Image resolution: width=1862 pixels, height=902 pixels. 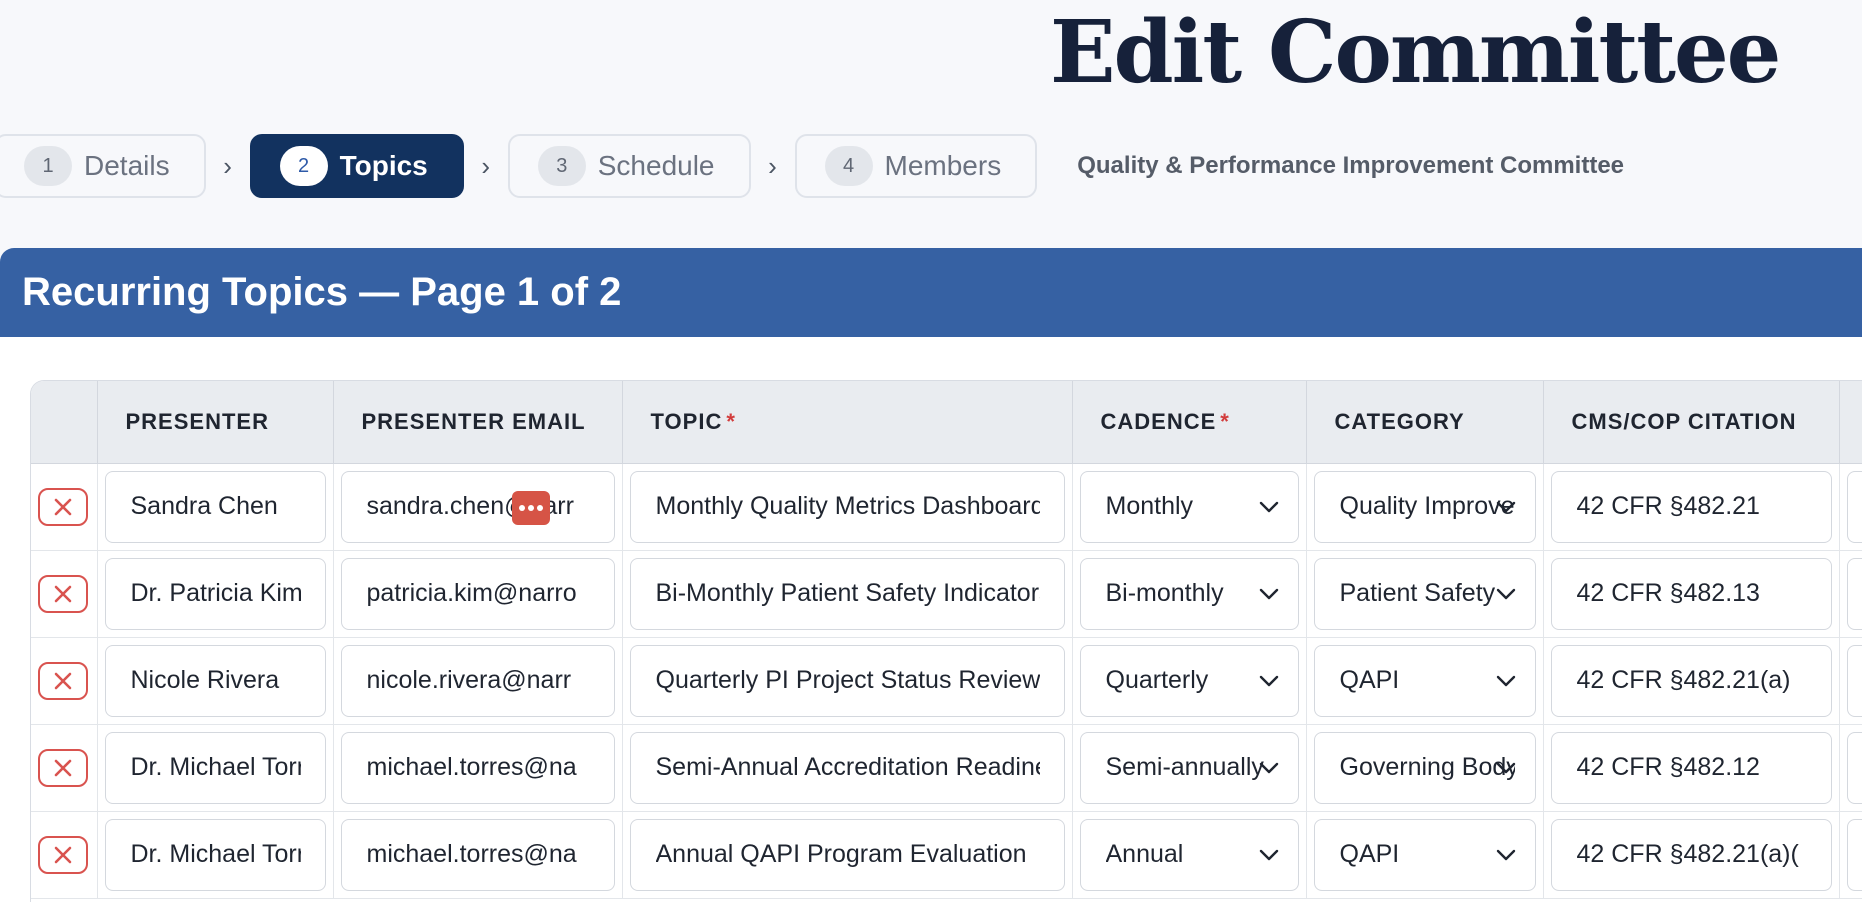 I want to click on step-topics: 2 Topics, so click(x=356, y=166).